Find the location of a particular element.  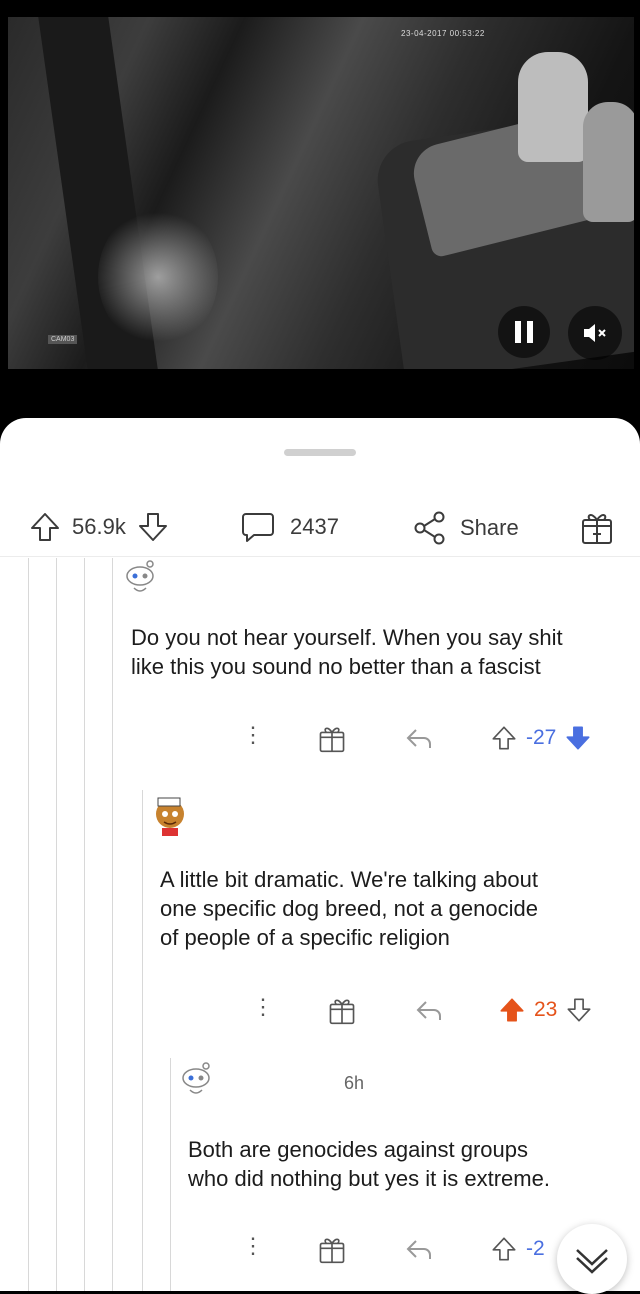

share-icon is located at coordinates (429, 528).